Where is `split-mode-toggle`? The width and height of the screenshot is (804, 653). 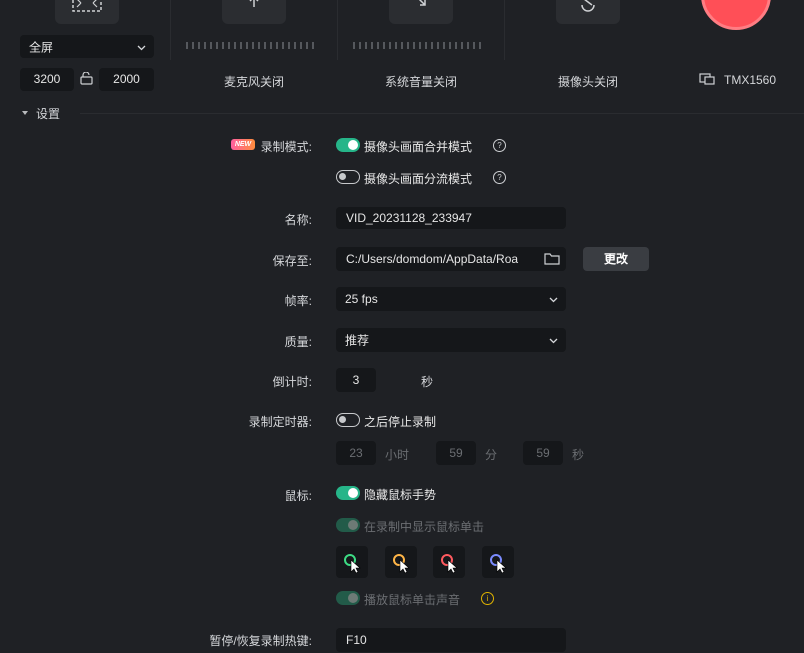 split-mode-toggle is located at coordinates (348, 177).